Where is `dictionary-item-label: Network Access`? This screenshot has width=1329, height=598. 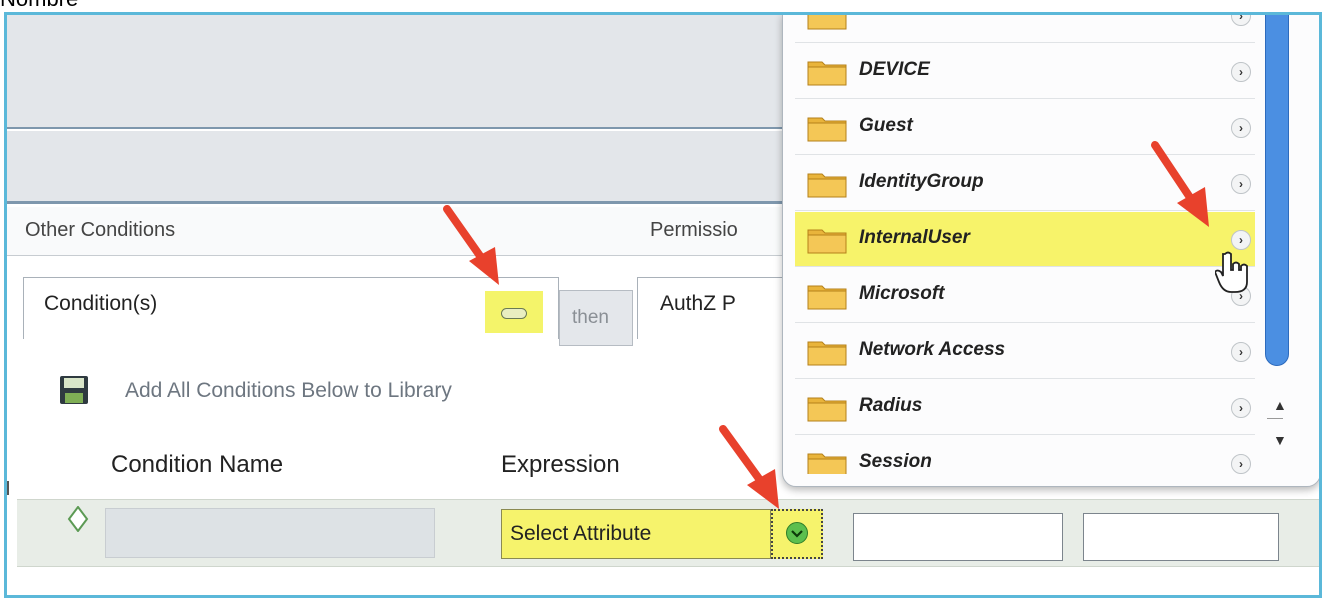
dictionary-item-label: Network Access is located at coordinates (932, 349).